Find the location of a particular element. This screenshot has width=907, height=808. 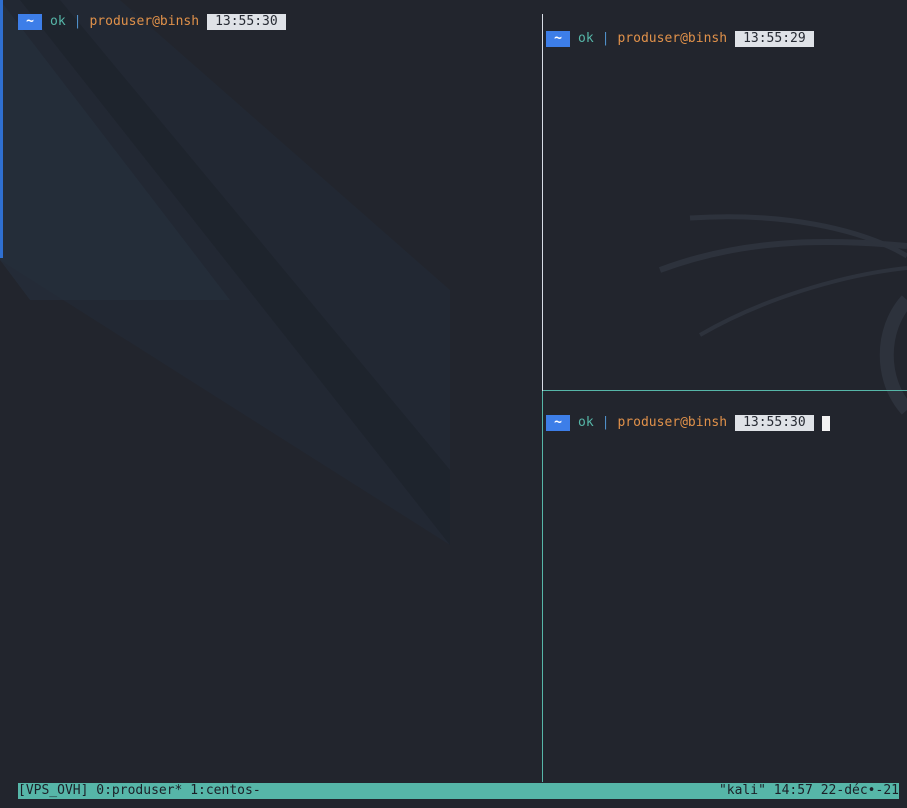

pane-divider-vertical is located at coordinates (542, 202).